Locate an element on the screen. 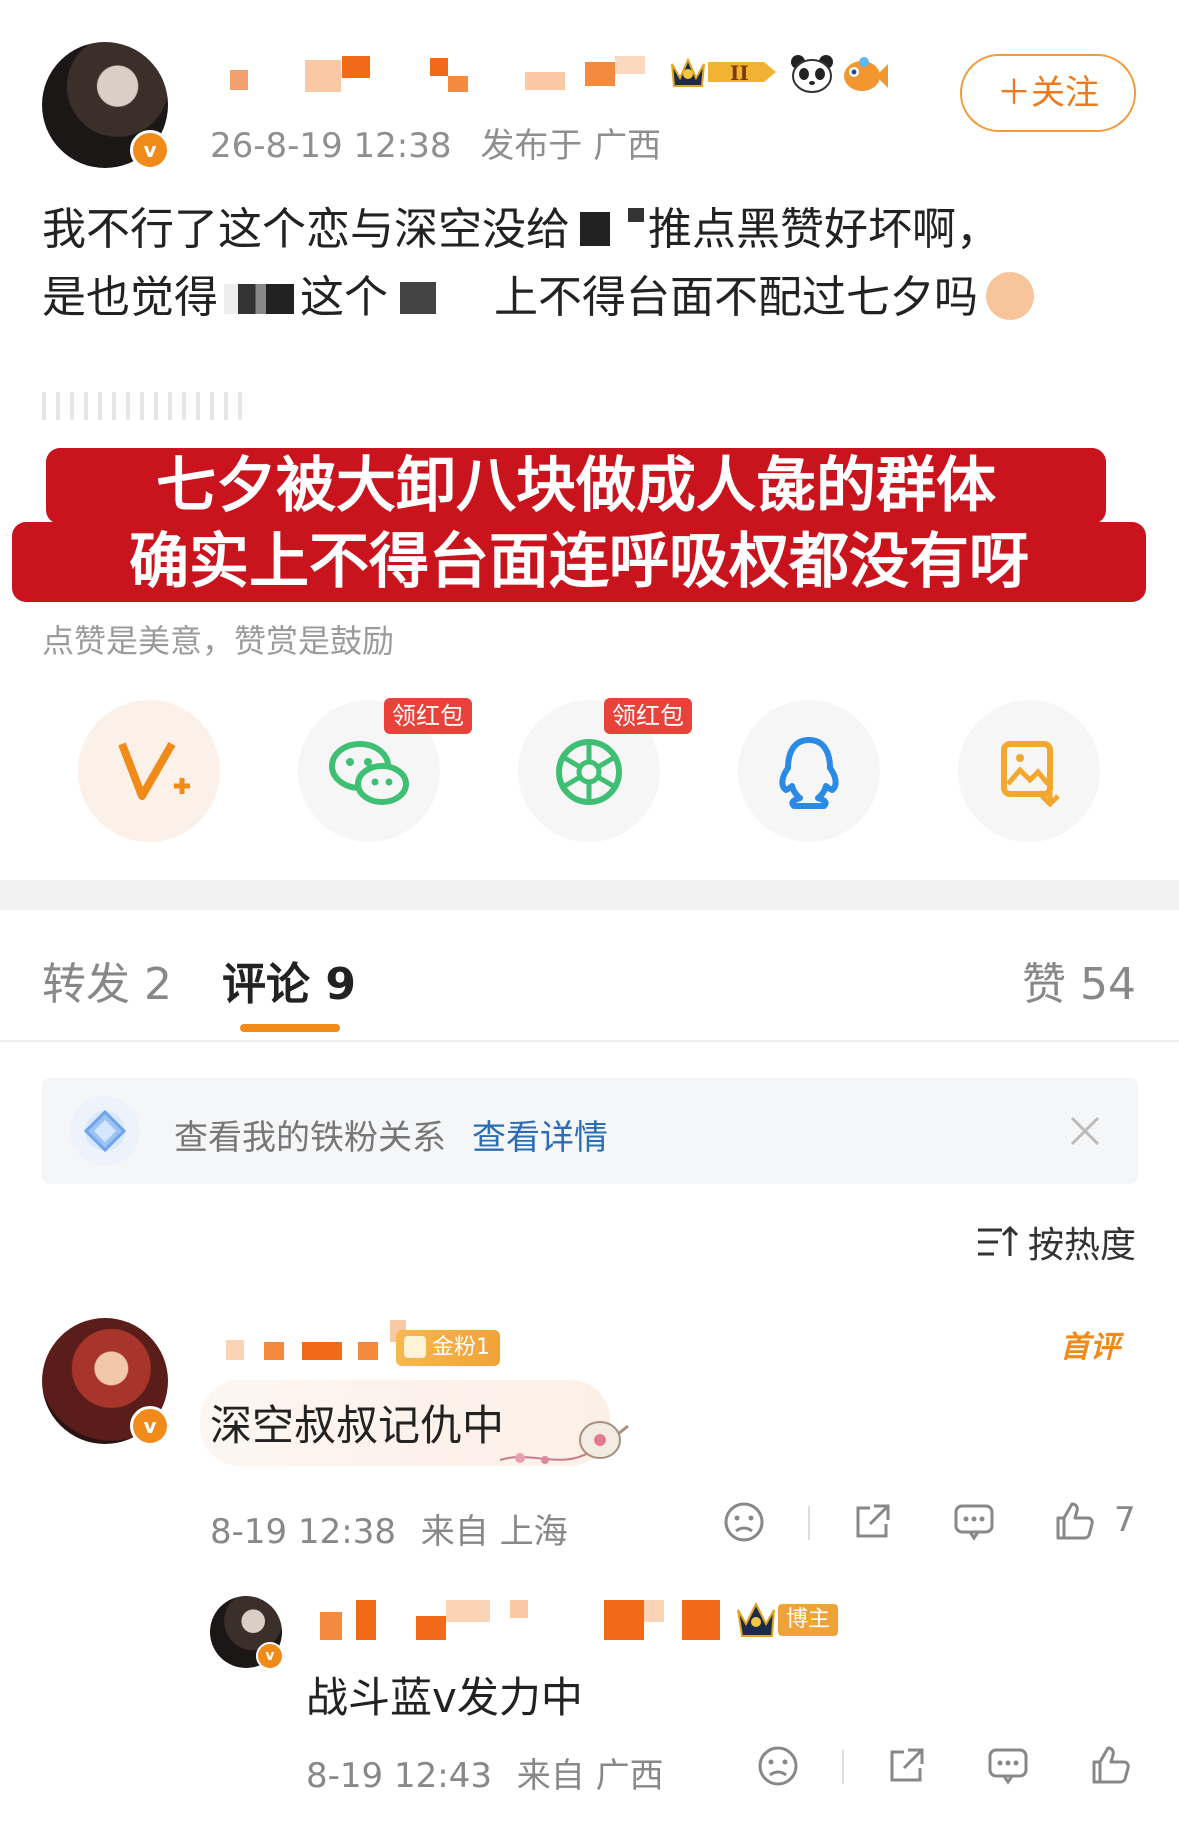  post-location: 发布于 广西 is located at coordinates (571, 146).